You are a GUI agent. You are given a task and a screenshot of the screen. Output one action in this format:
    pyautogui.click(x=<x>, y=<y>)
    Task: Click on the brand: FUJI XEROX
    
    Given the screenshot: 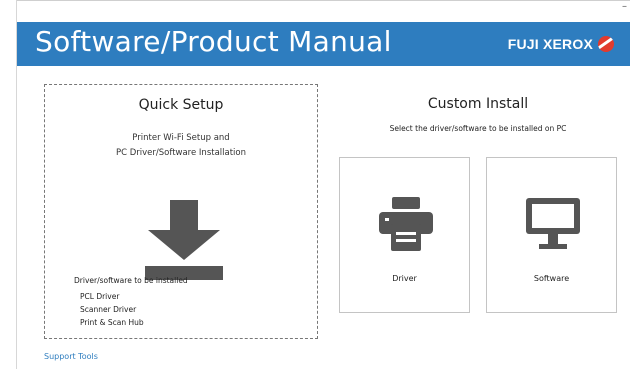 What is the action you would take?
    pyautogui.click(x=561, y=44)
    